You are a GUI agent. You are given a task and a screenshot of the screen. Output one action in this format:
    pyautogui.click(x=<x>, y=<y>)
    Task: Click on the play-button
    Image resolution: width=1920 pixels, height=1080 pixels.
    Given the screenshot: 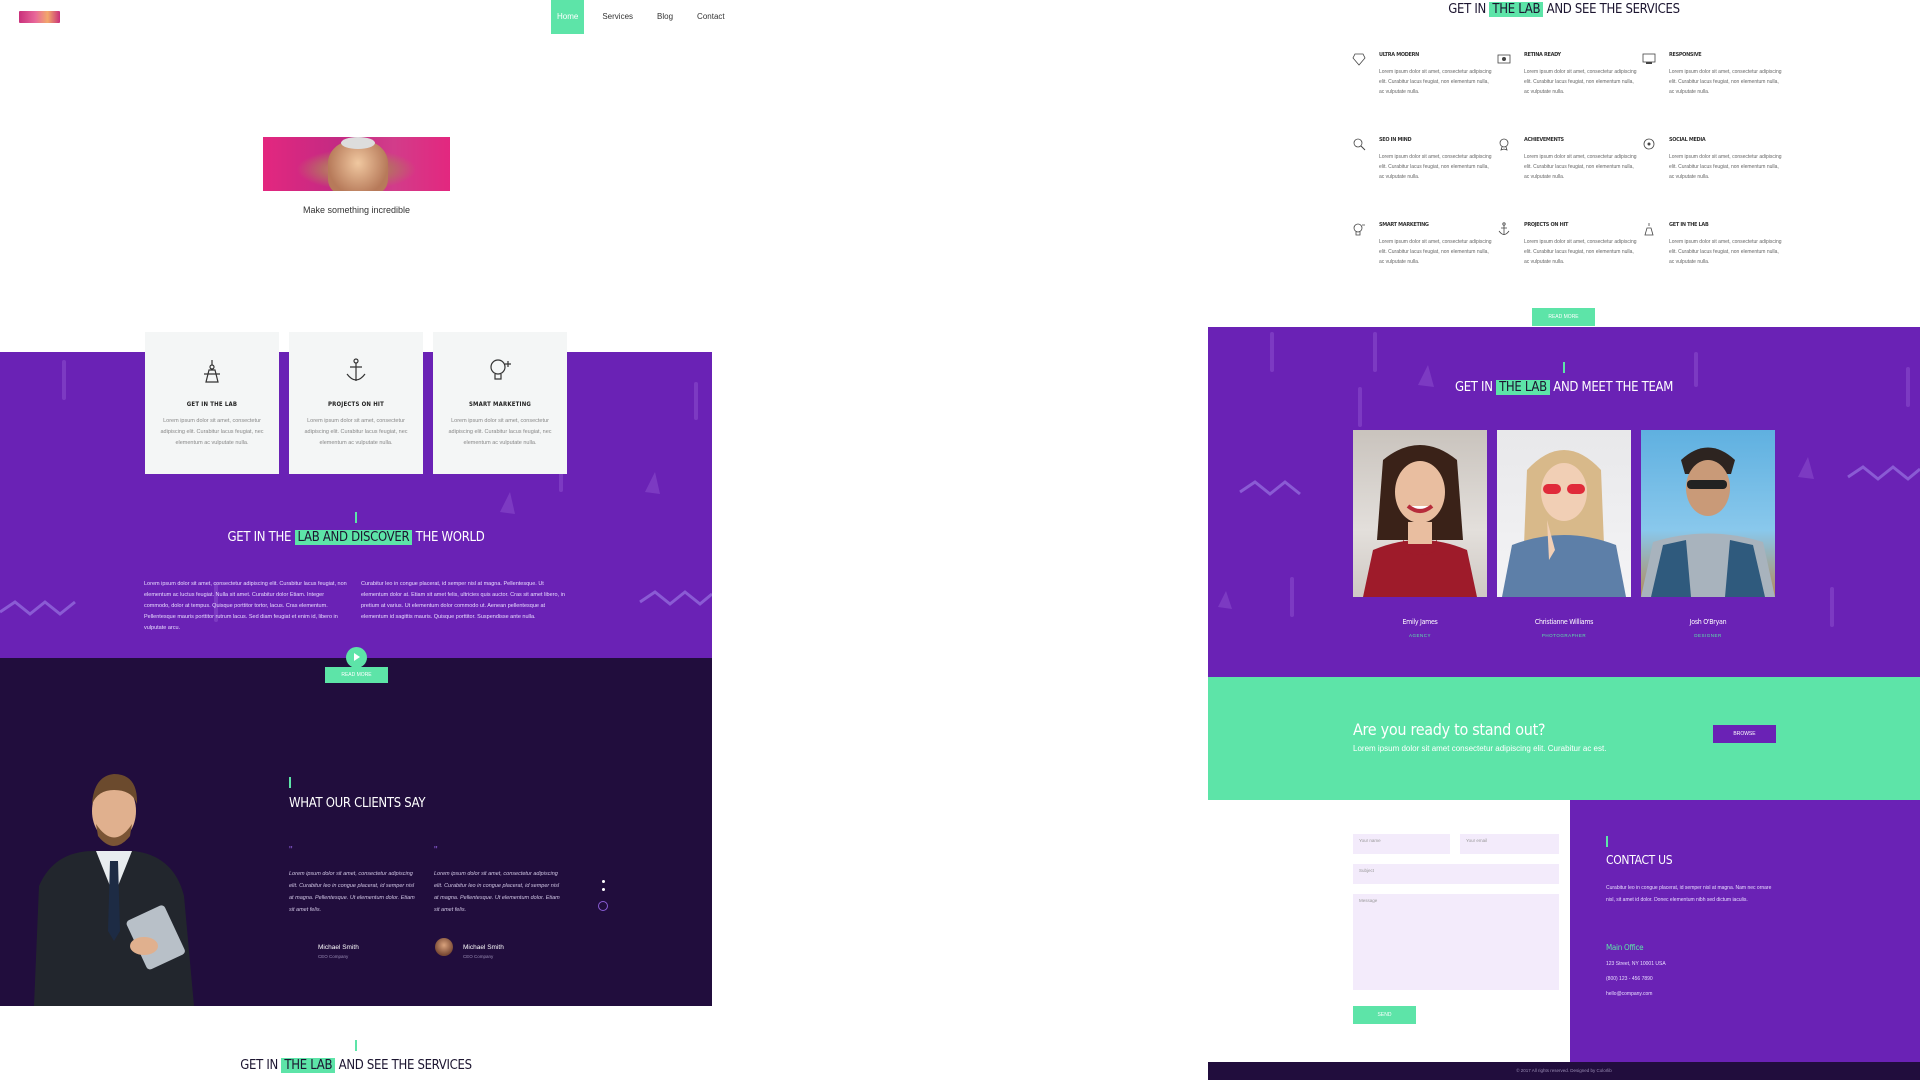 What is the action you would take?
    pyautogui.click(x=356, y=657)
    